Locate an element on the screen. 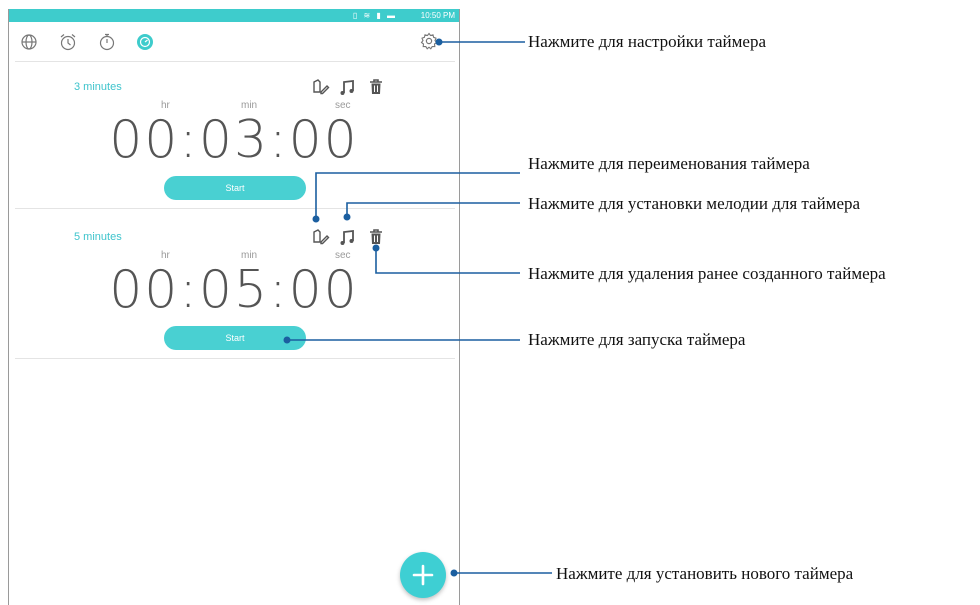  timer-display: 00:03:00 is located at coordinates (234, 140).